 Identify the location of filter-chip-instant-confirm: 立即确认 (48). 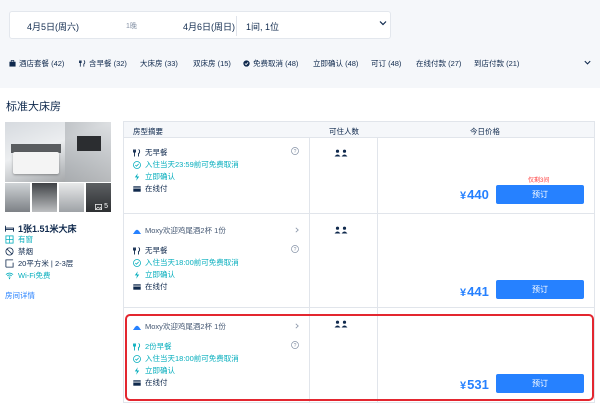
(335, 63).